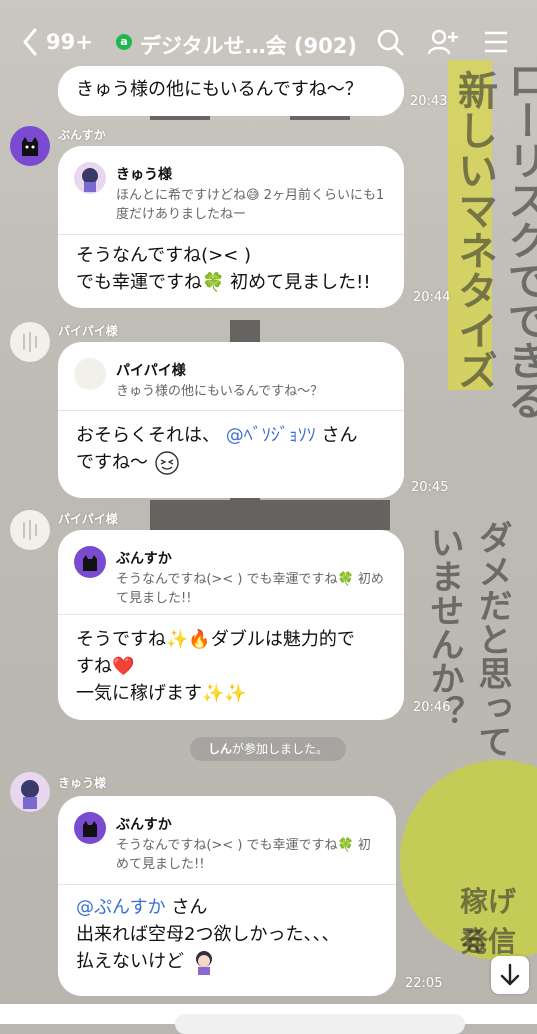 This screenshot has height=1034, width=537. I want to click on scroll-to-bottom-button, so click(510, 975).